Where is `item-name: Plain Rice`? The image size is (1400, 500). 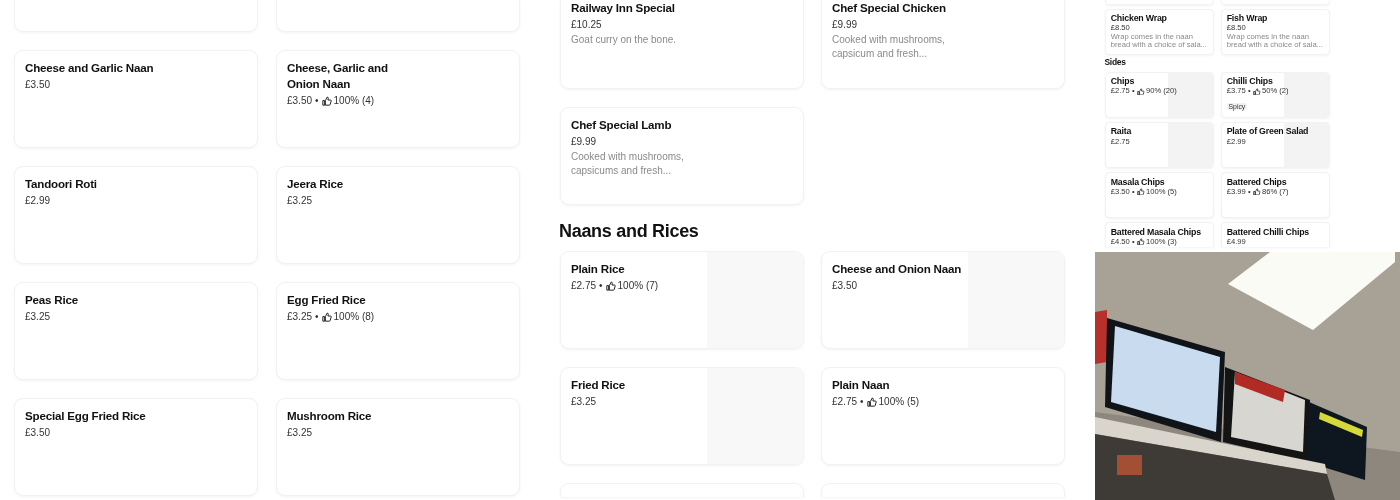 item-name: Plain Rice is located at coordinates (598, 269).